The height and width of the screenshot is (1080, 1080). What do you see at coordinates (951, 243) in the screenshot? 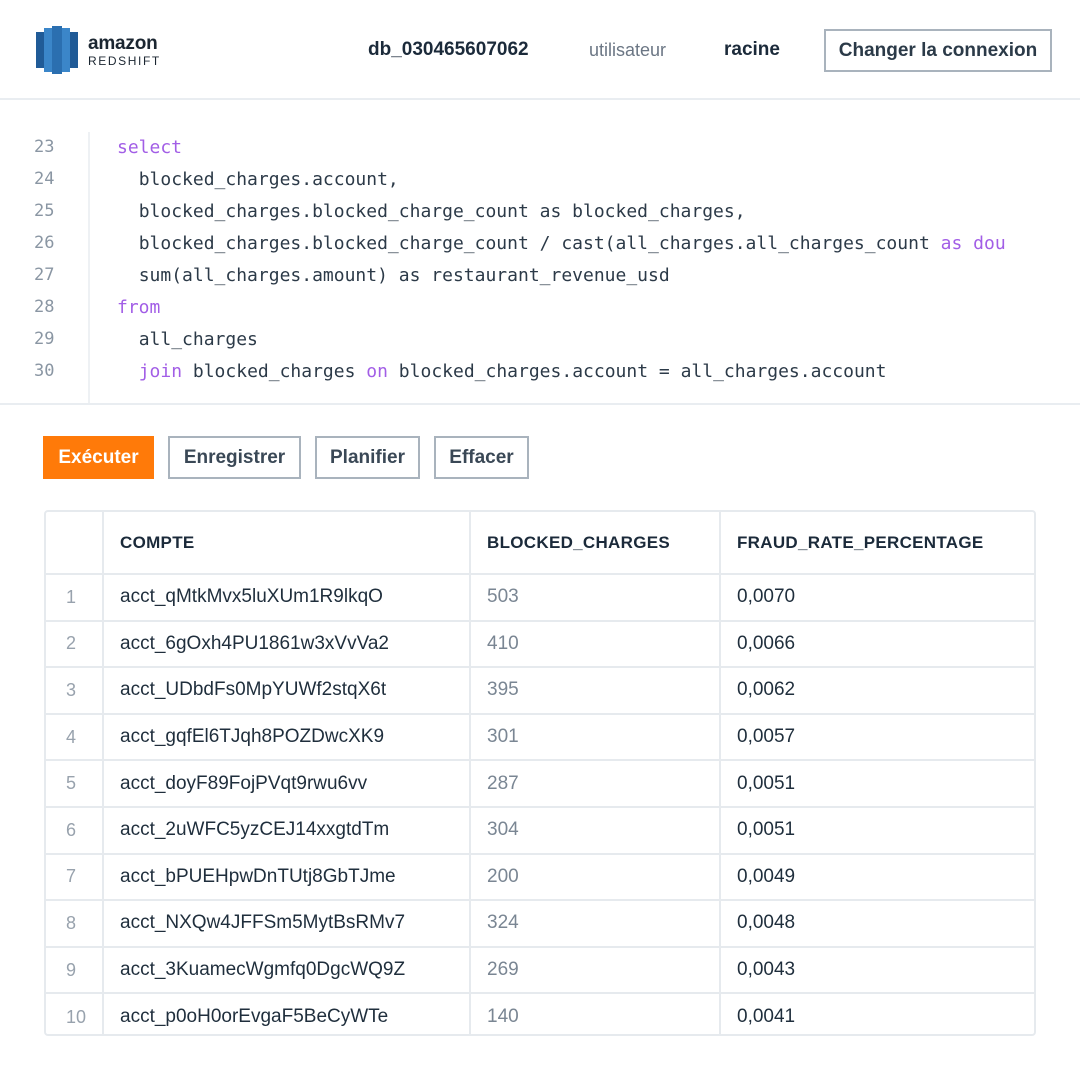
I see `sql-keyword: as` at bounding box center [951, 243].